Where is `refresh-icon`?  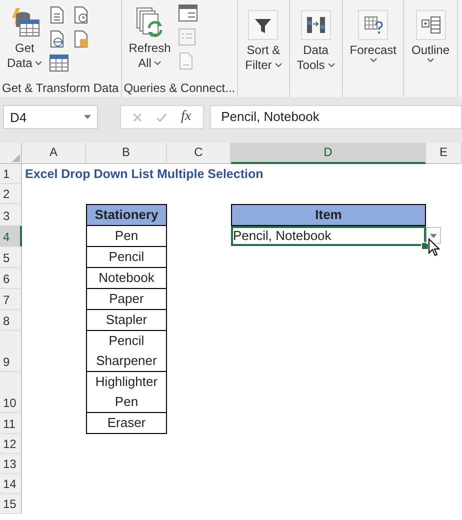 refresh-icon is located at coordinates (149, 22).